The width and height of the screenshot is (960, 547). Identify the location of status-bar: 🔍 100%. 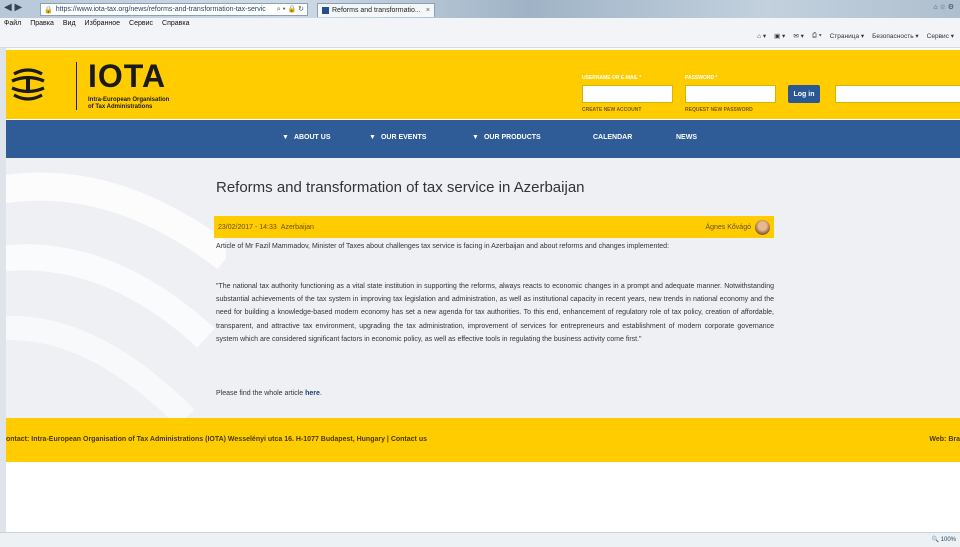
(480, 539).